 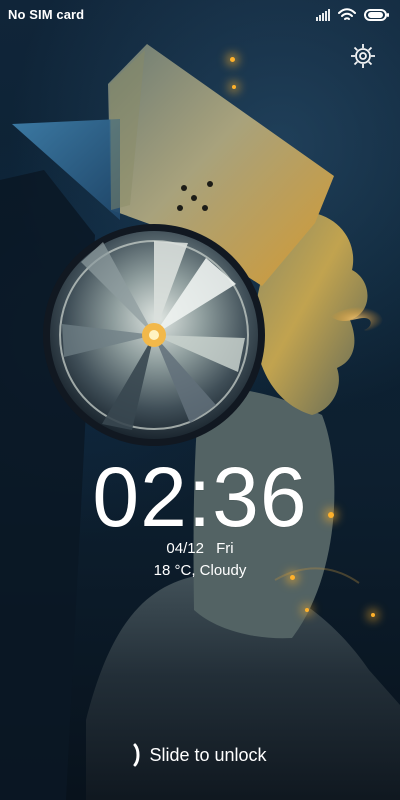 I want to click on unlock-arc-icon, so click(x=136, y=755).